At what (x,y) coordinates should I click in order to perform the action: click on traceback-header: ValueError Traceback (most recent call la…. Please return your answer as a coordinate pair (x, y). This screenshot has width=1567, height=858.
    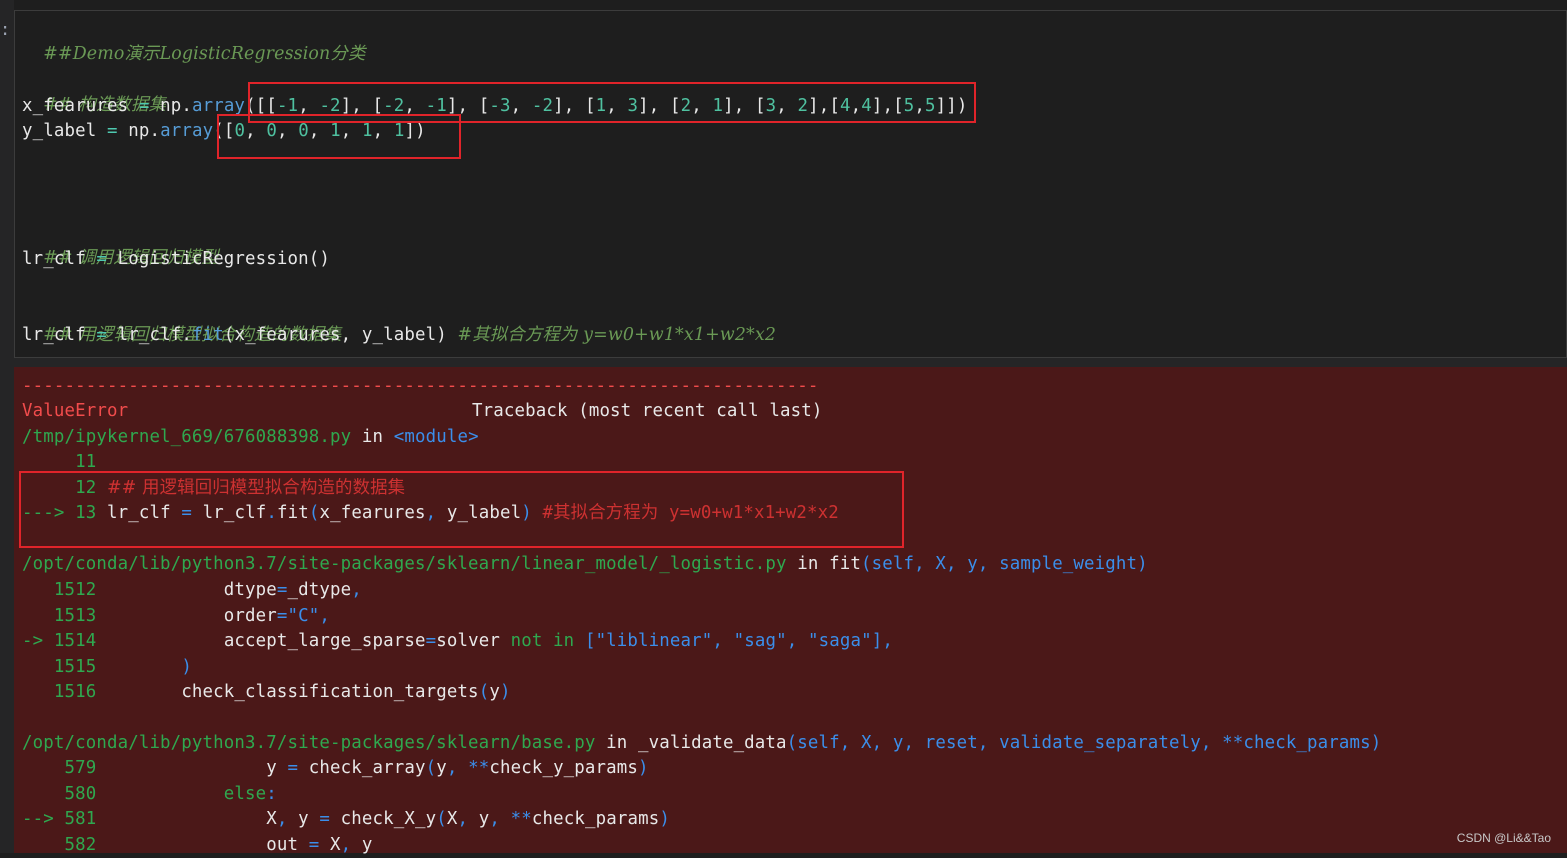
    Looking at the image, I should click on (422, 411).